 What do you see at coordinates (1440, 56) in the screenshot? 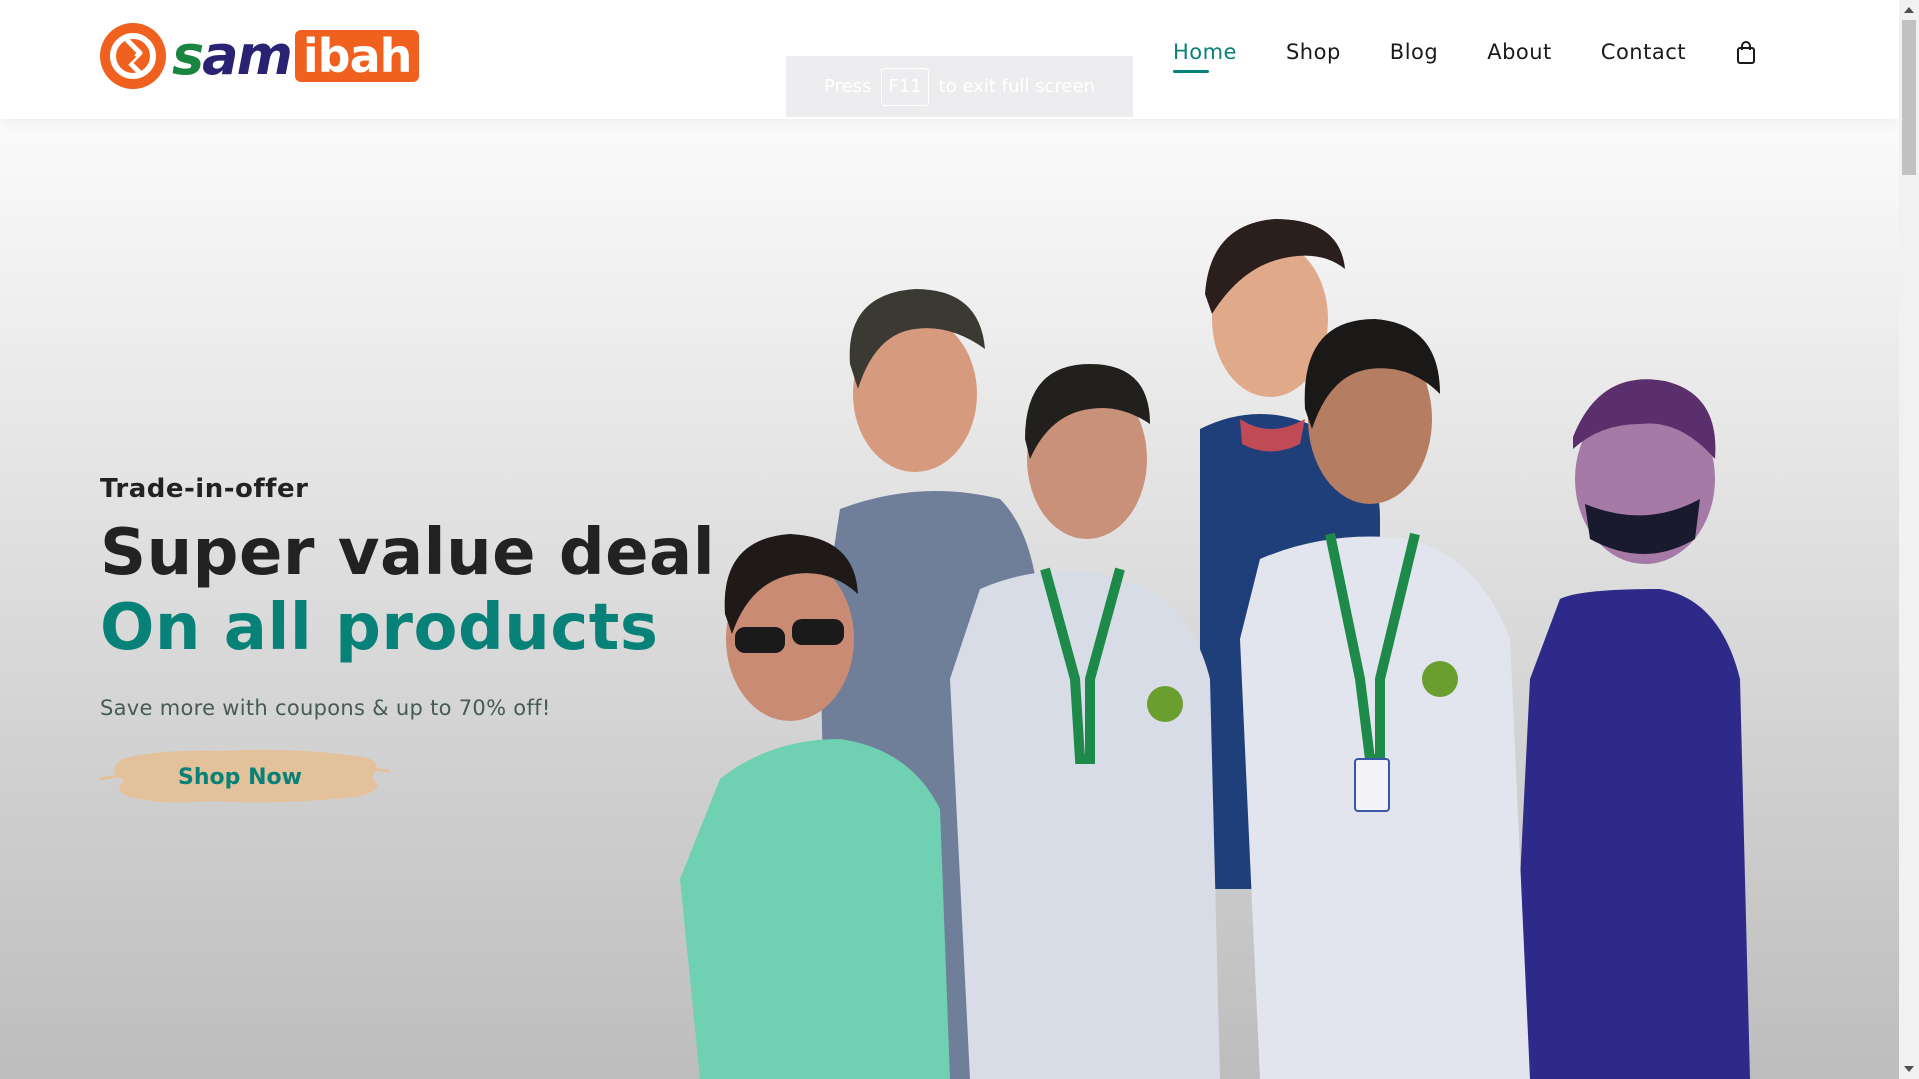
I see `main-nav: Home Shop Blog About Contact` at bounding box center [1440, 56].